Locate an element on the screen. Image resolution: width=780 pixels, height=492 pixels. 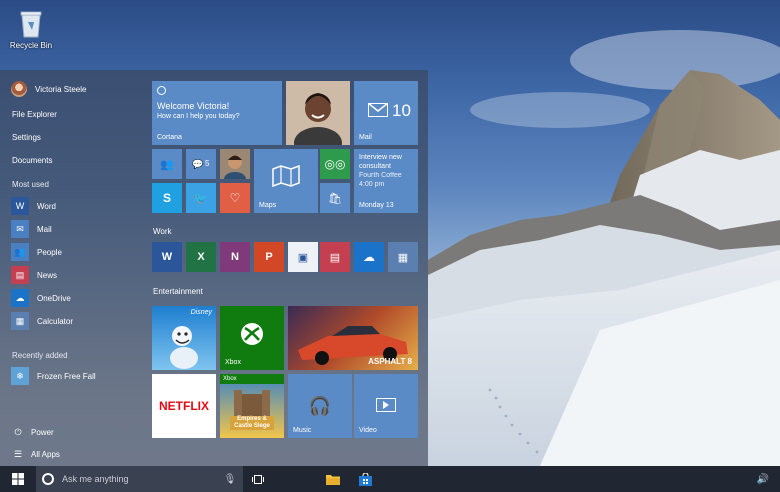
person-photo is located at coordinates (318, 113).